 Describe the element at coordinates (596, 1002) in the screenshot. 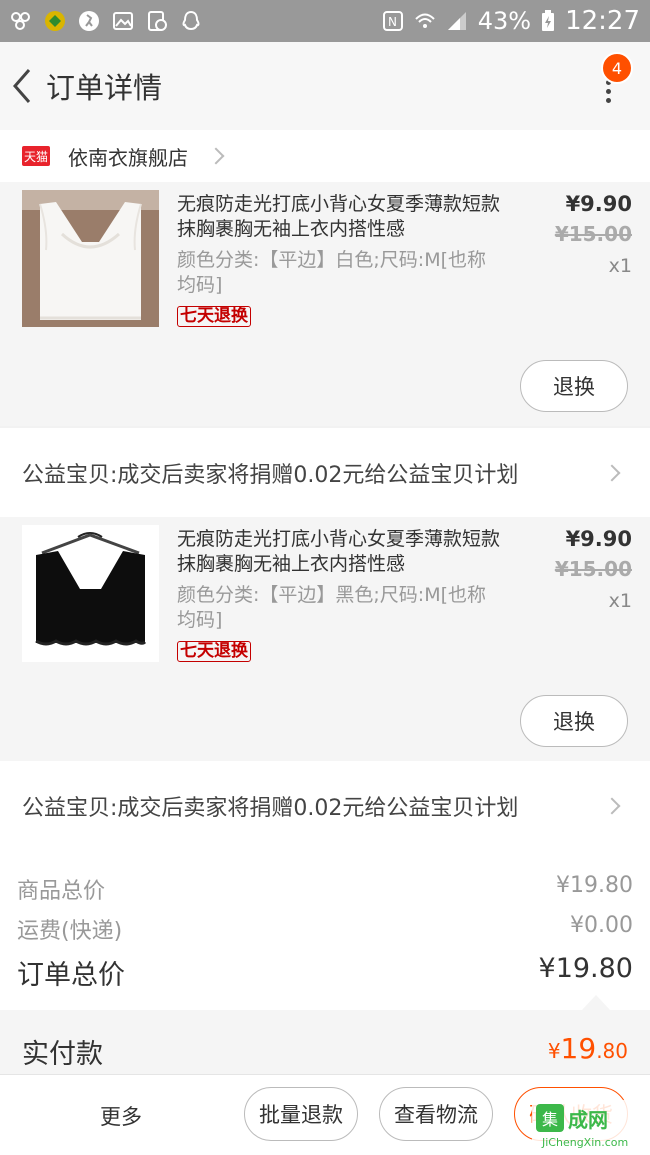

I see `pointer-triangle` at that location.